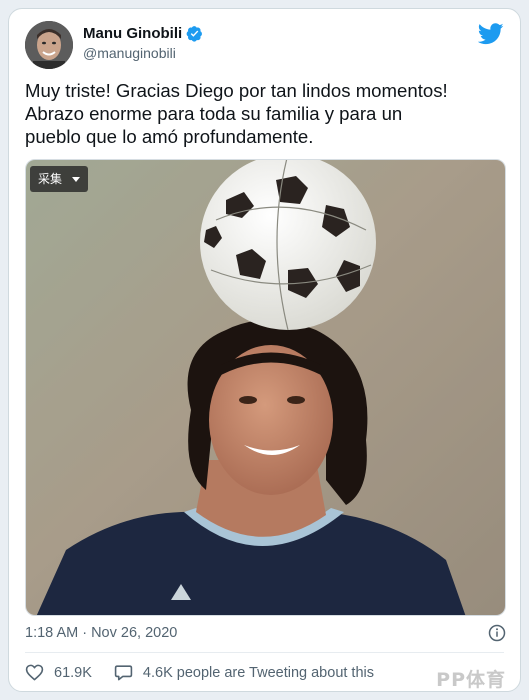 Image resolution: width=529 pixels, height=700 pixels. I want to click on tweet-timestamp: 1:18 AM · Nov 26, 2020, so click(101, 633).